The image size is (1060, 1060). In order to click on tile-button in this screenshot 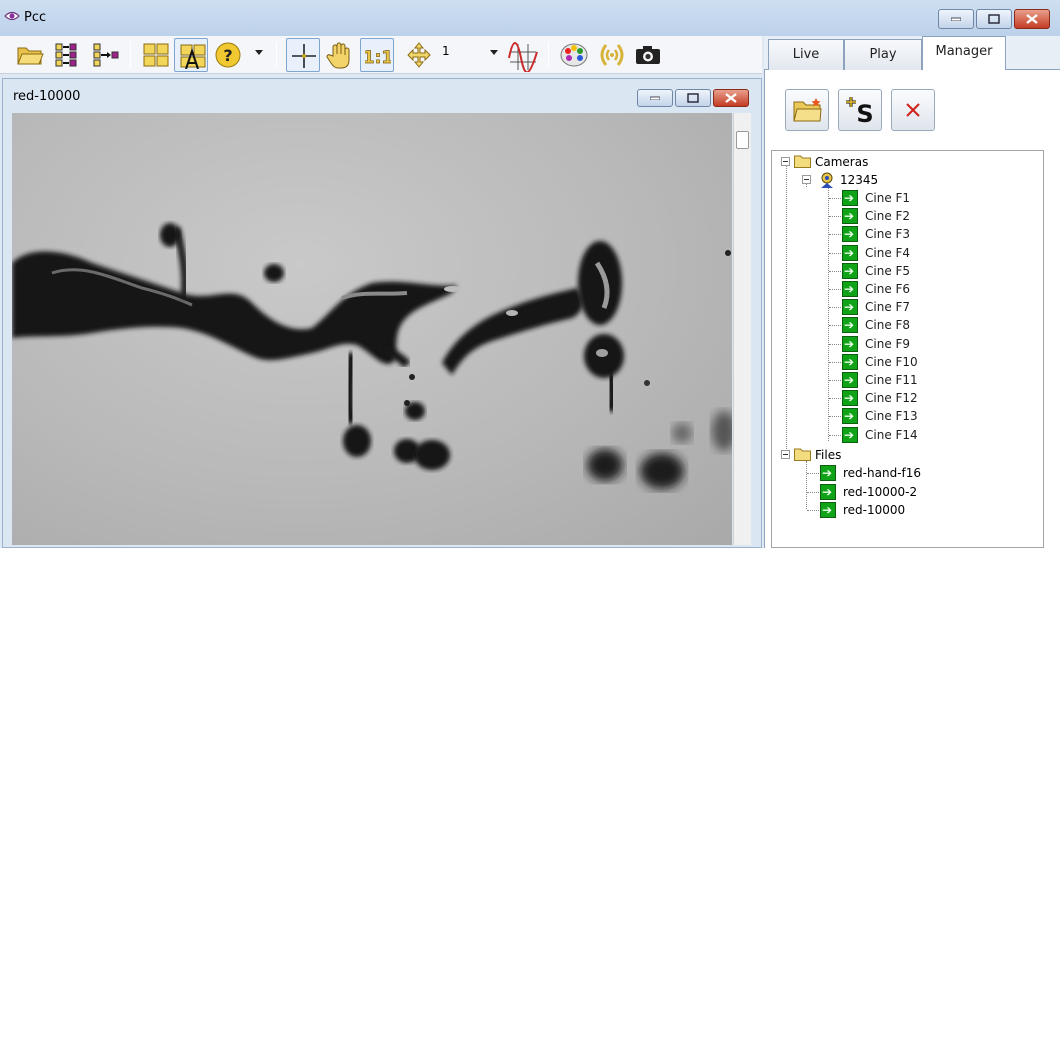, I will do `click(155, 55)`.